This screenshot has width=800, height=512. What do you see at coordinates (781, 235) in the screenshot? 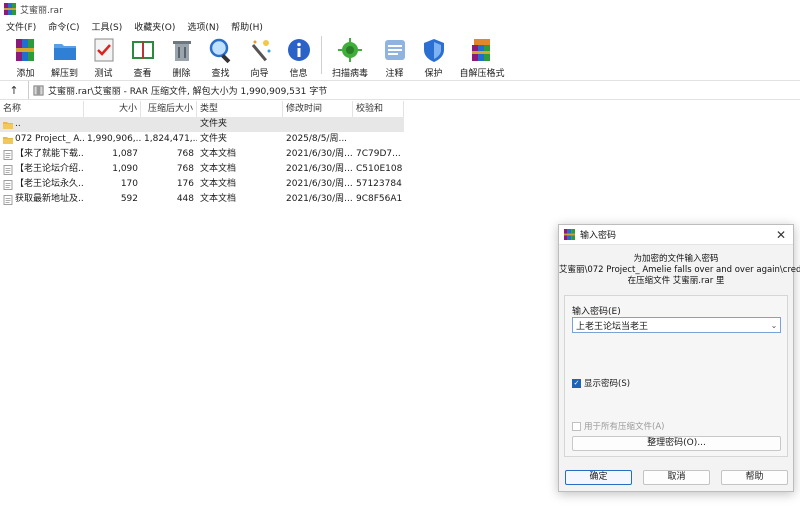
I see `close-icon: ✕` at bounding box center [781, 235].